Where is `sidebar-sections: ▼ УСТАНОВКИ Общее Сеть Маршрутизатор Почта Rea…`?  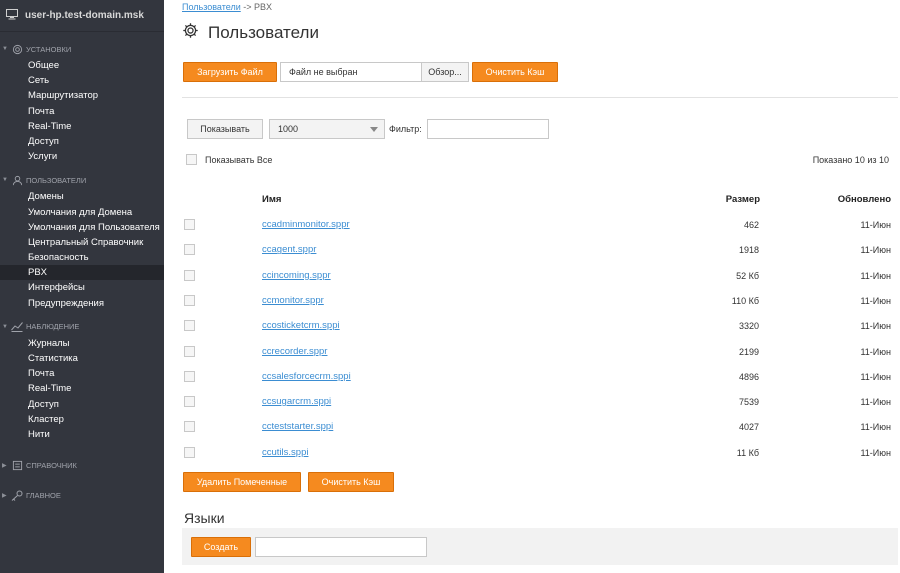 sidebar-sections: ▼ УСТАНОВКИ Общее Сеть Маршрутизатор Почта Rea… is located at coordinates (82, 272).